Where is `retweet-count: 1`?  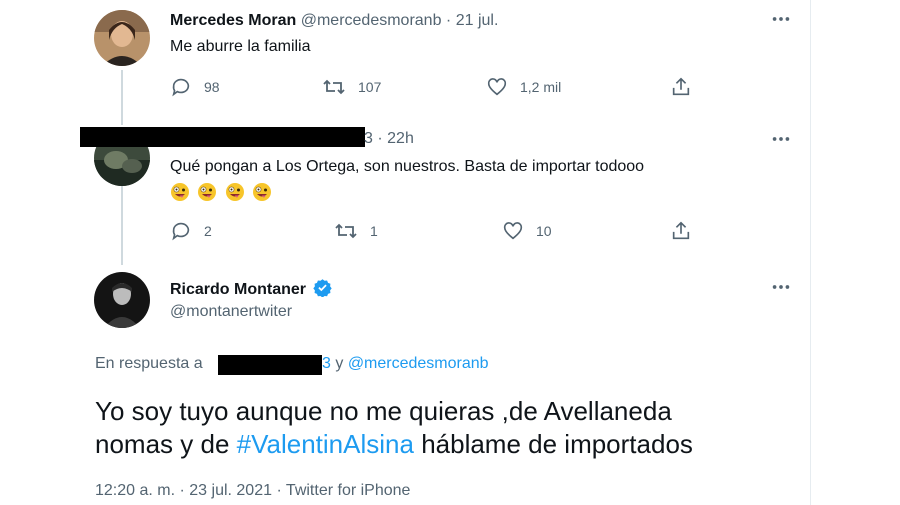
retweet-count: 1 is located at coordinates (374, 231).